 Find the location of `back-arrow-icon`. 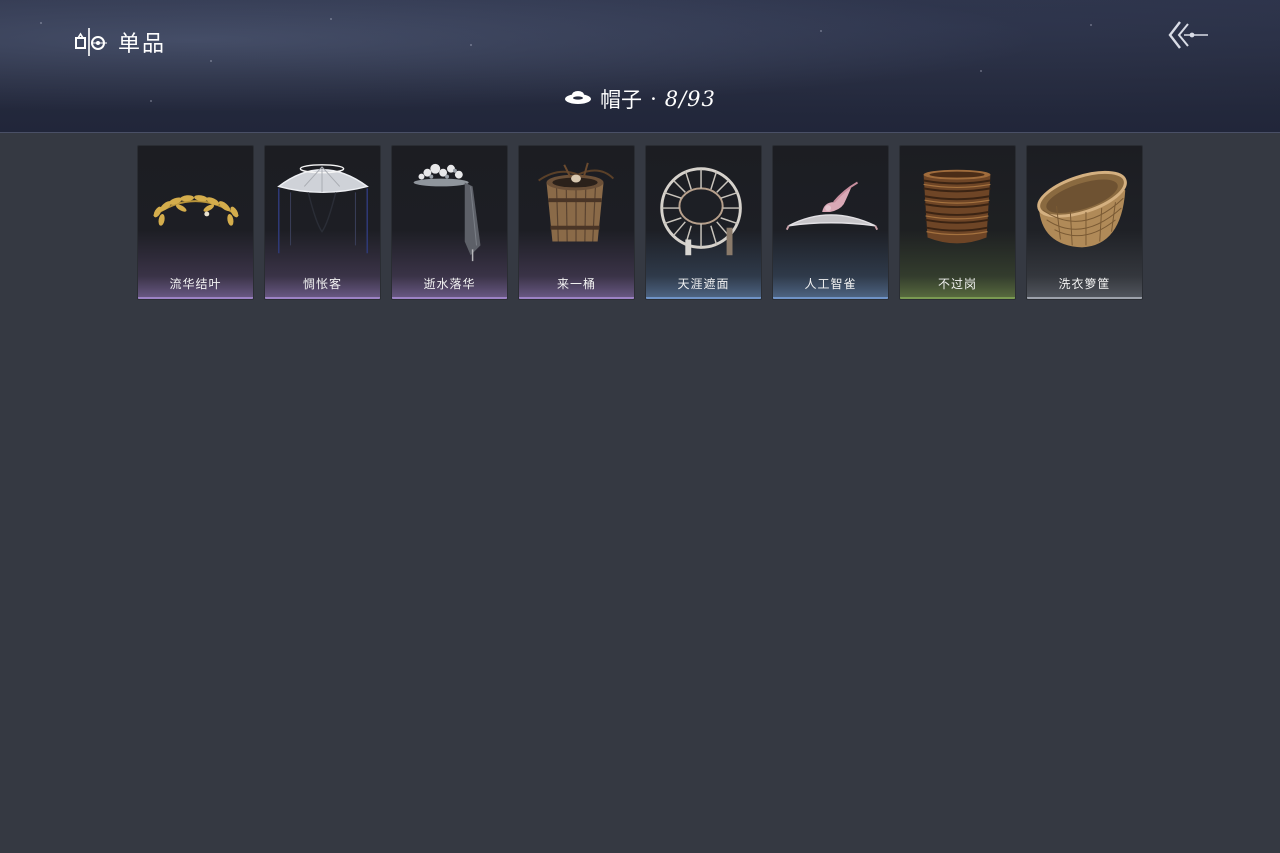

back-arrow-icon is located at coordinates (1188, 35).